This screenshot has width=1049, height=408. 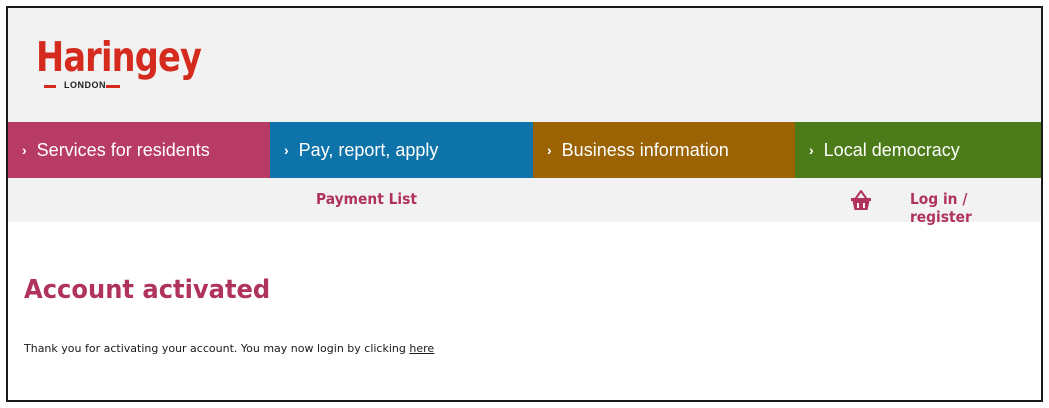 I want to click on haringey-logo: Haringey LONDON, so click(x=119, y=67).